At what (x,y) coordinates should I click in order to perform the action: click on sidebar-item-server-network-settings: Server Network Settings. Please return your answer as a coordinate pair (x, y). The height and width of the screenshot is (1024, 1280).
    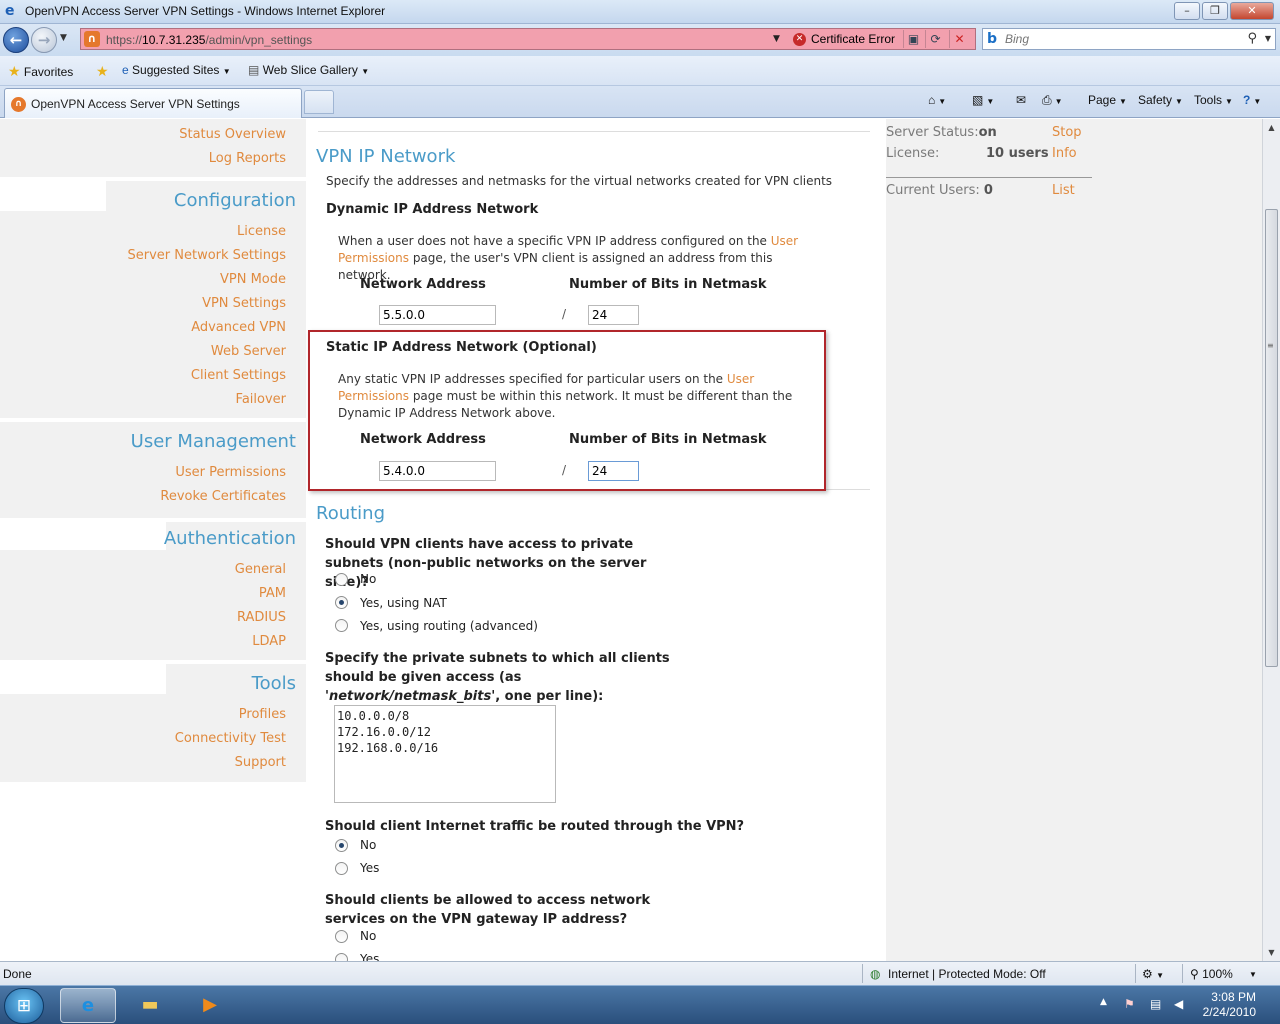
    Looking at the image, I should click on (207, 255).